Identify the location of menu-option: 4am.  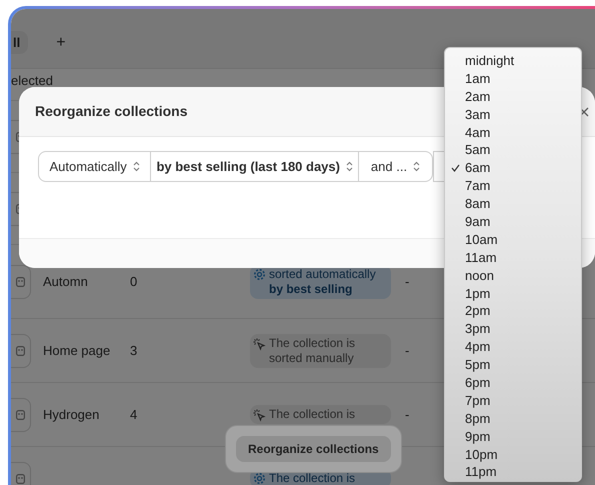
(513, 133).